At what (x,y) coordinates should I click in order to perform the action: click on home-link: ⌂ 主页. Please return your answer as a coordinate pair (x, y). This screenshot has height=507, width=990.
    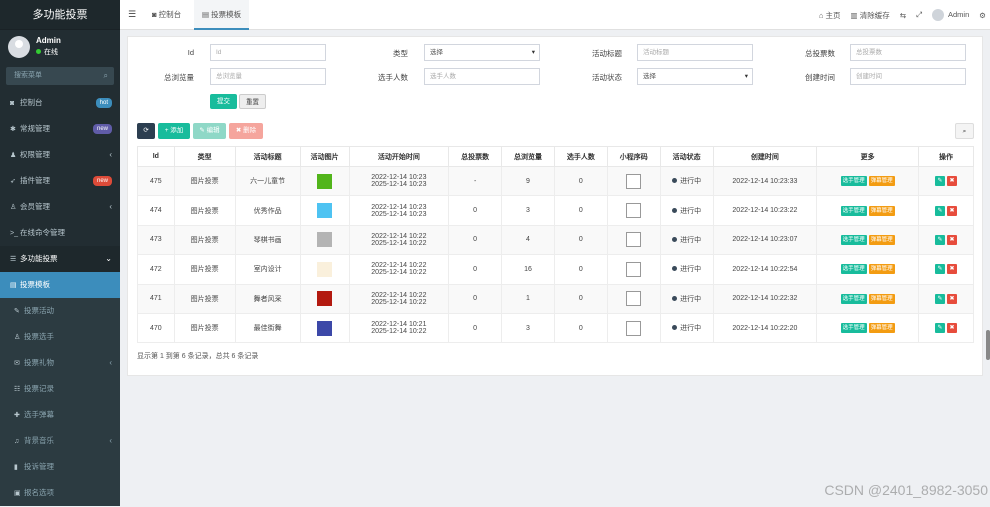
    Looking at the image, I should click on (830, 15).